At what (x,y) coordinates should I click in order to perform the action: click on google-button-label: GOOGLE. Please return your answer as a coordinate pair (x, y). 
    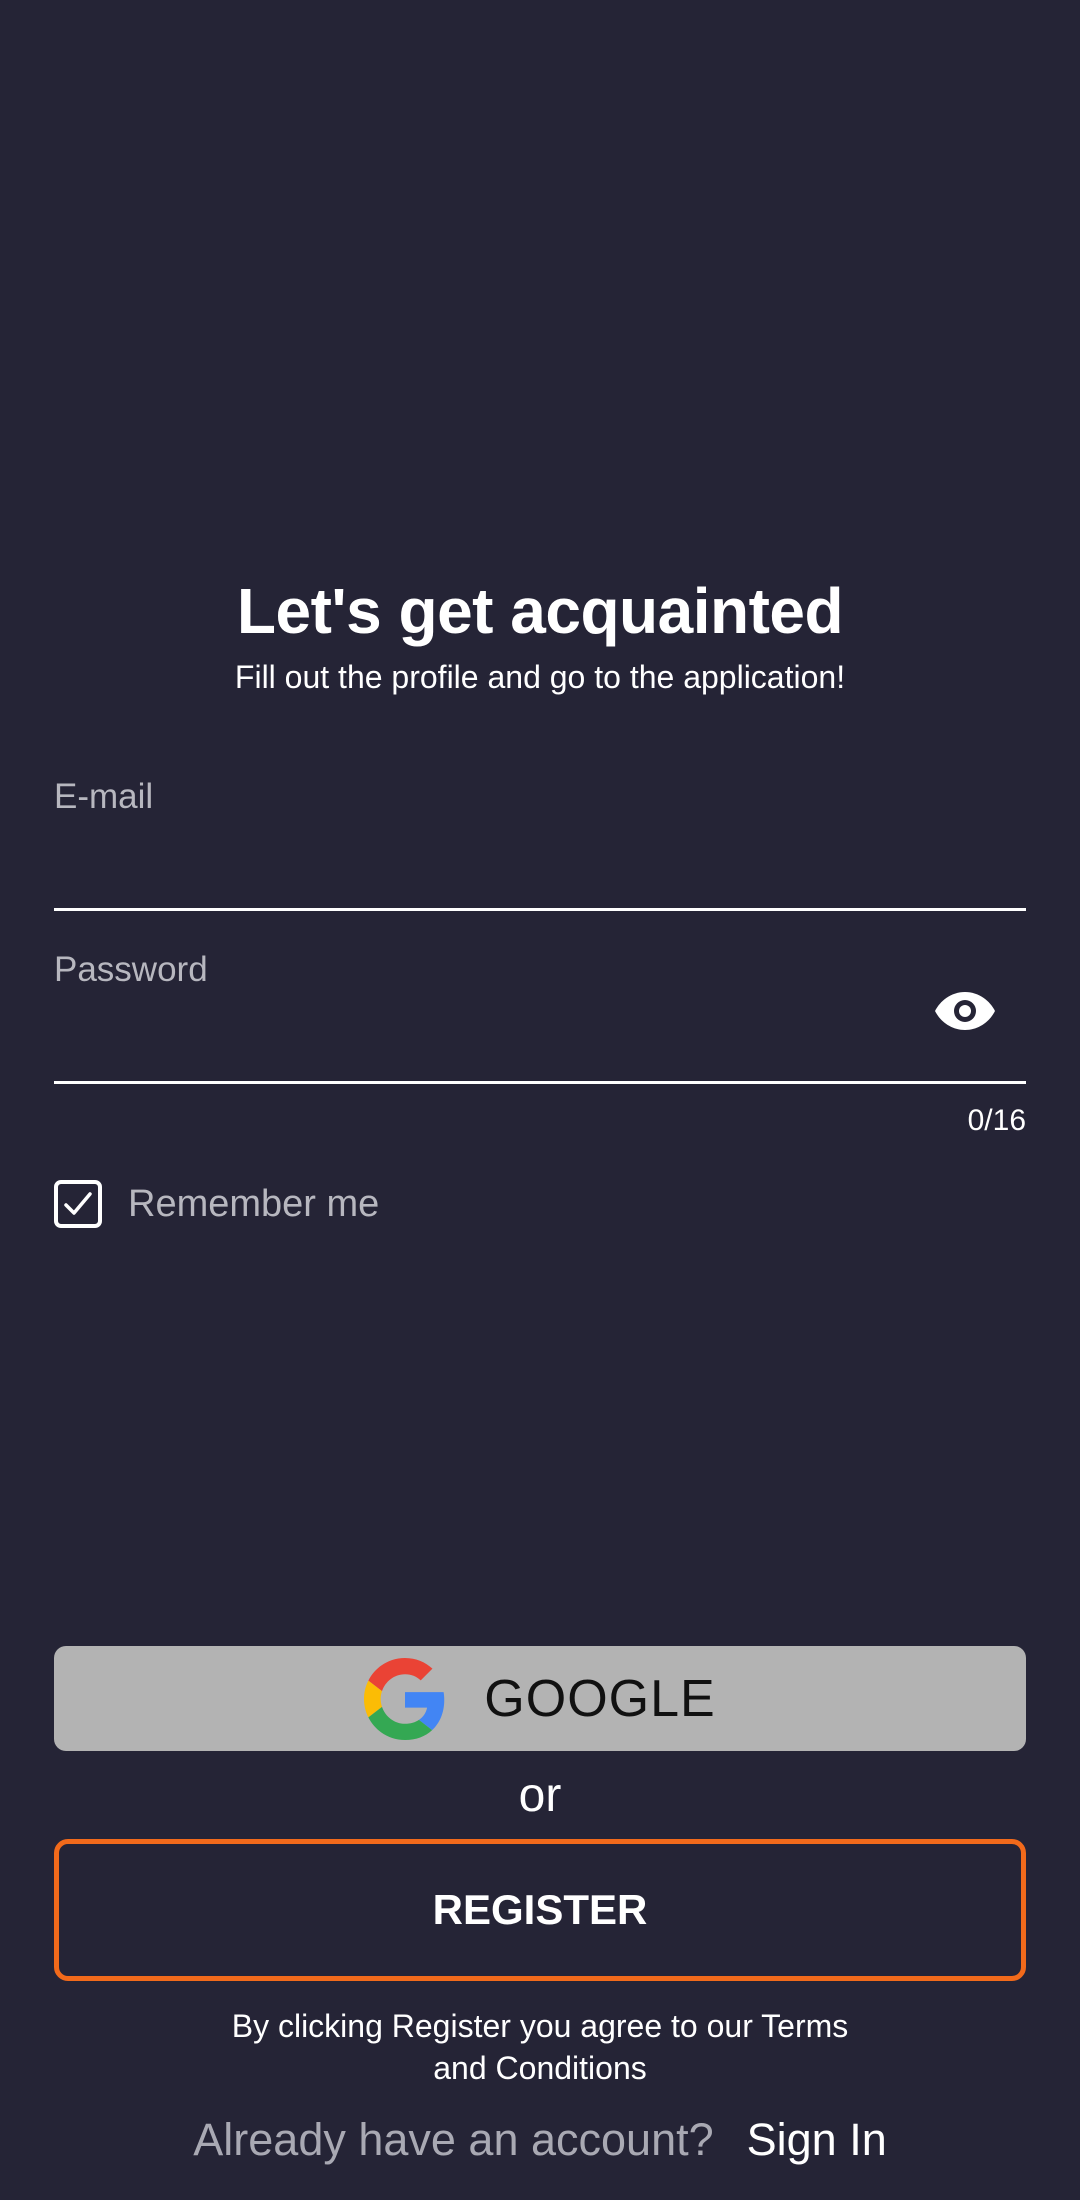
    Looking at the image, I should click on (600, 1698).